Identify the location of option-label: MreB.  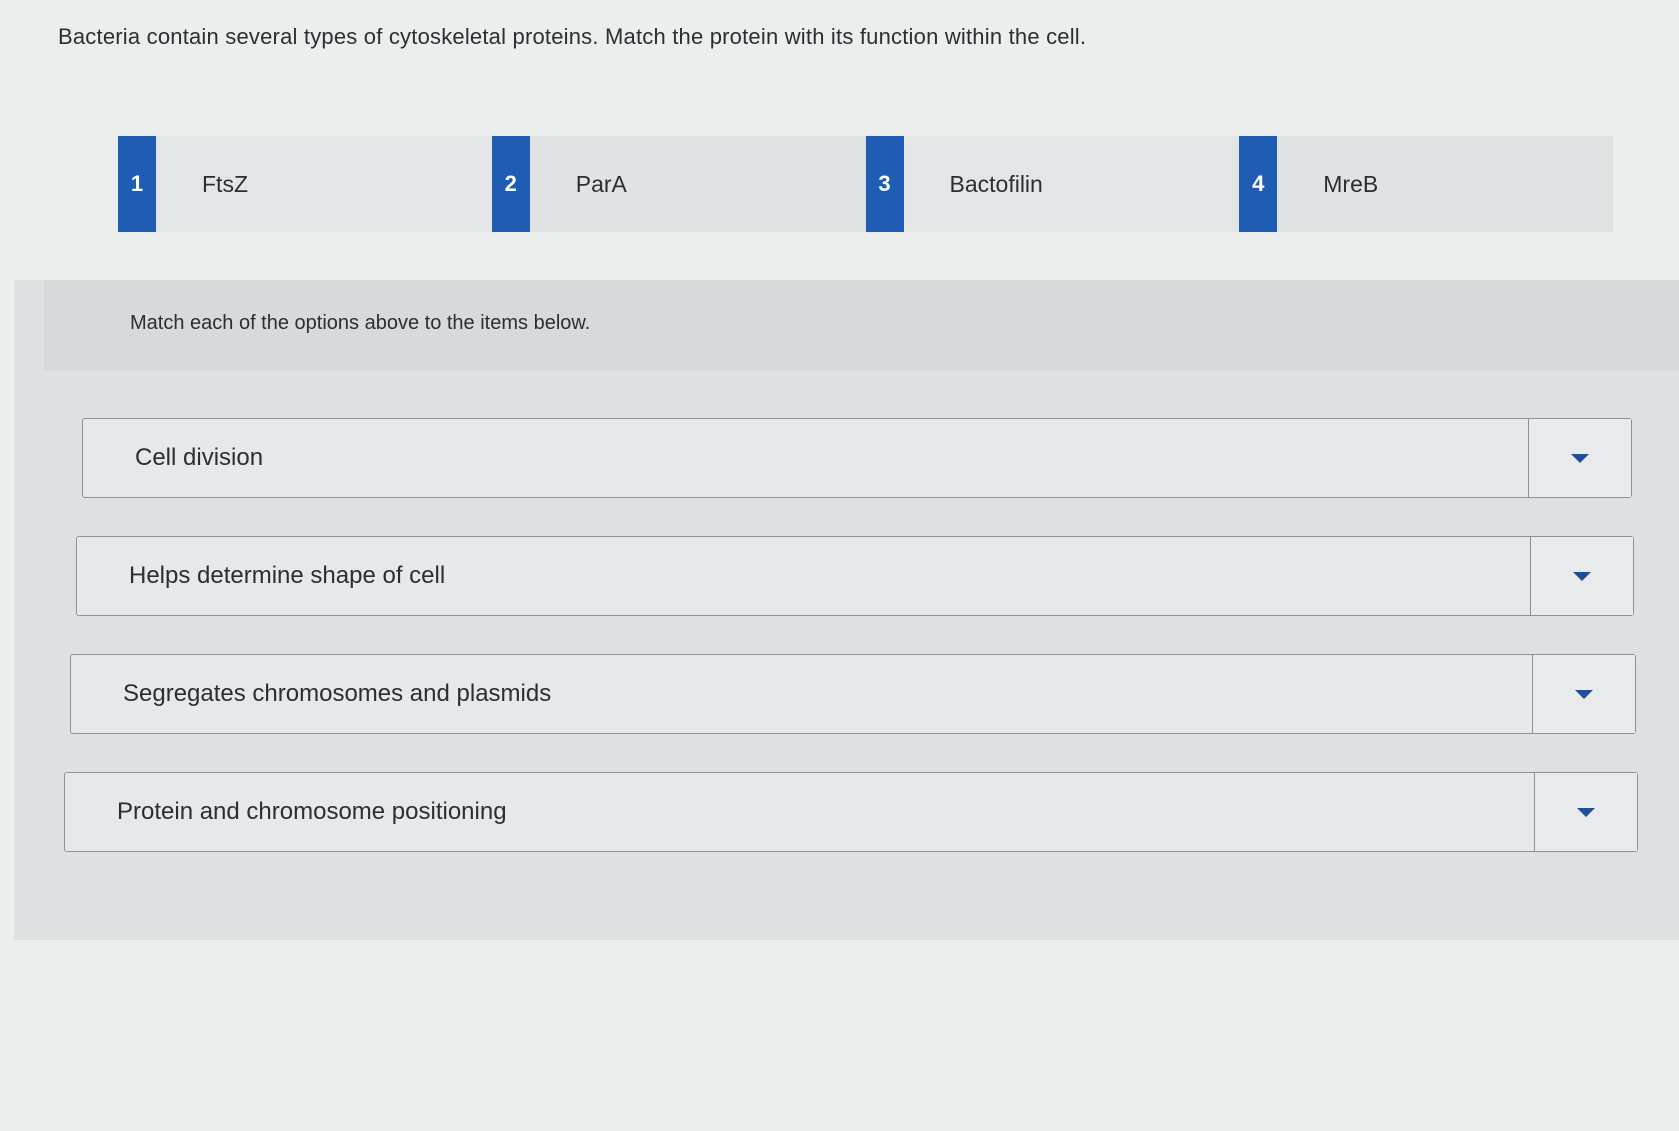
(1351, 183).